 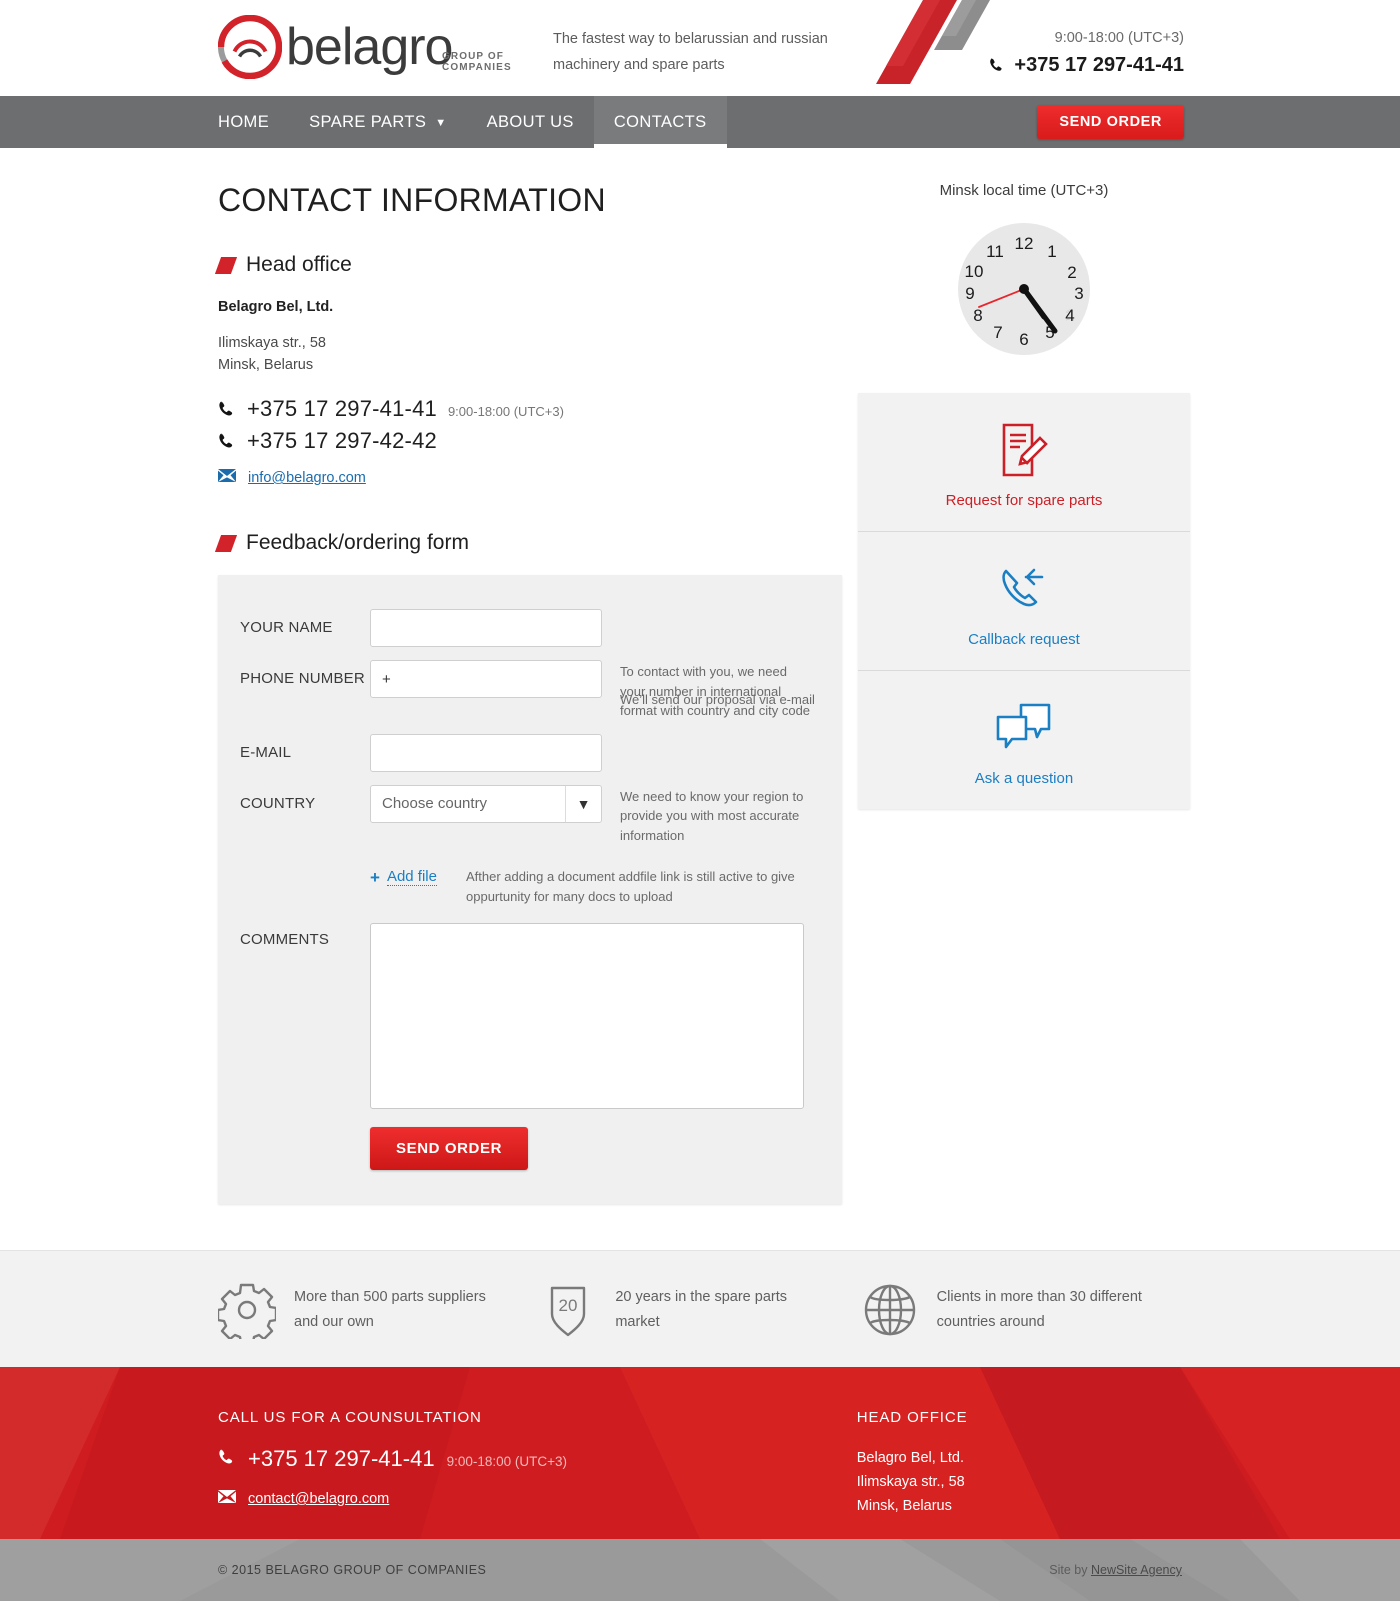 I want to click on nav-item-contacts: CONTACTS, so click(x=660, y=122).